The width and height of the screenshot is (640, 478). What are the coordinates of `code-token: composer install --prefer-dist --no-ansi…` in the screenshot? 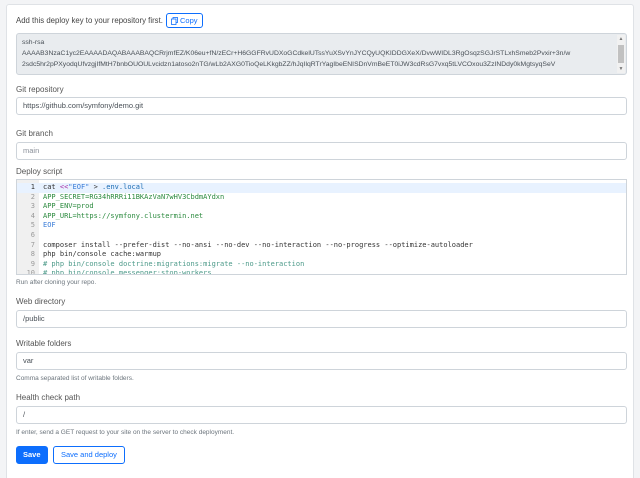 It's located at (258, 244).